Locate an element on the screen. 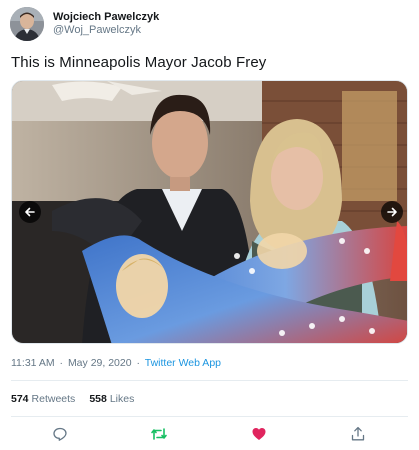 The height and width of the screenshot is (450, 419). share-button is located at coordinates (358, 434).